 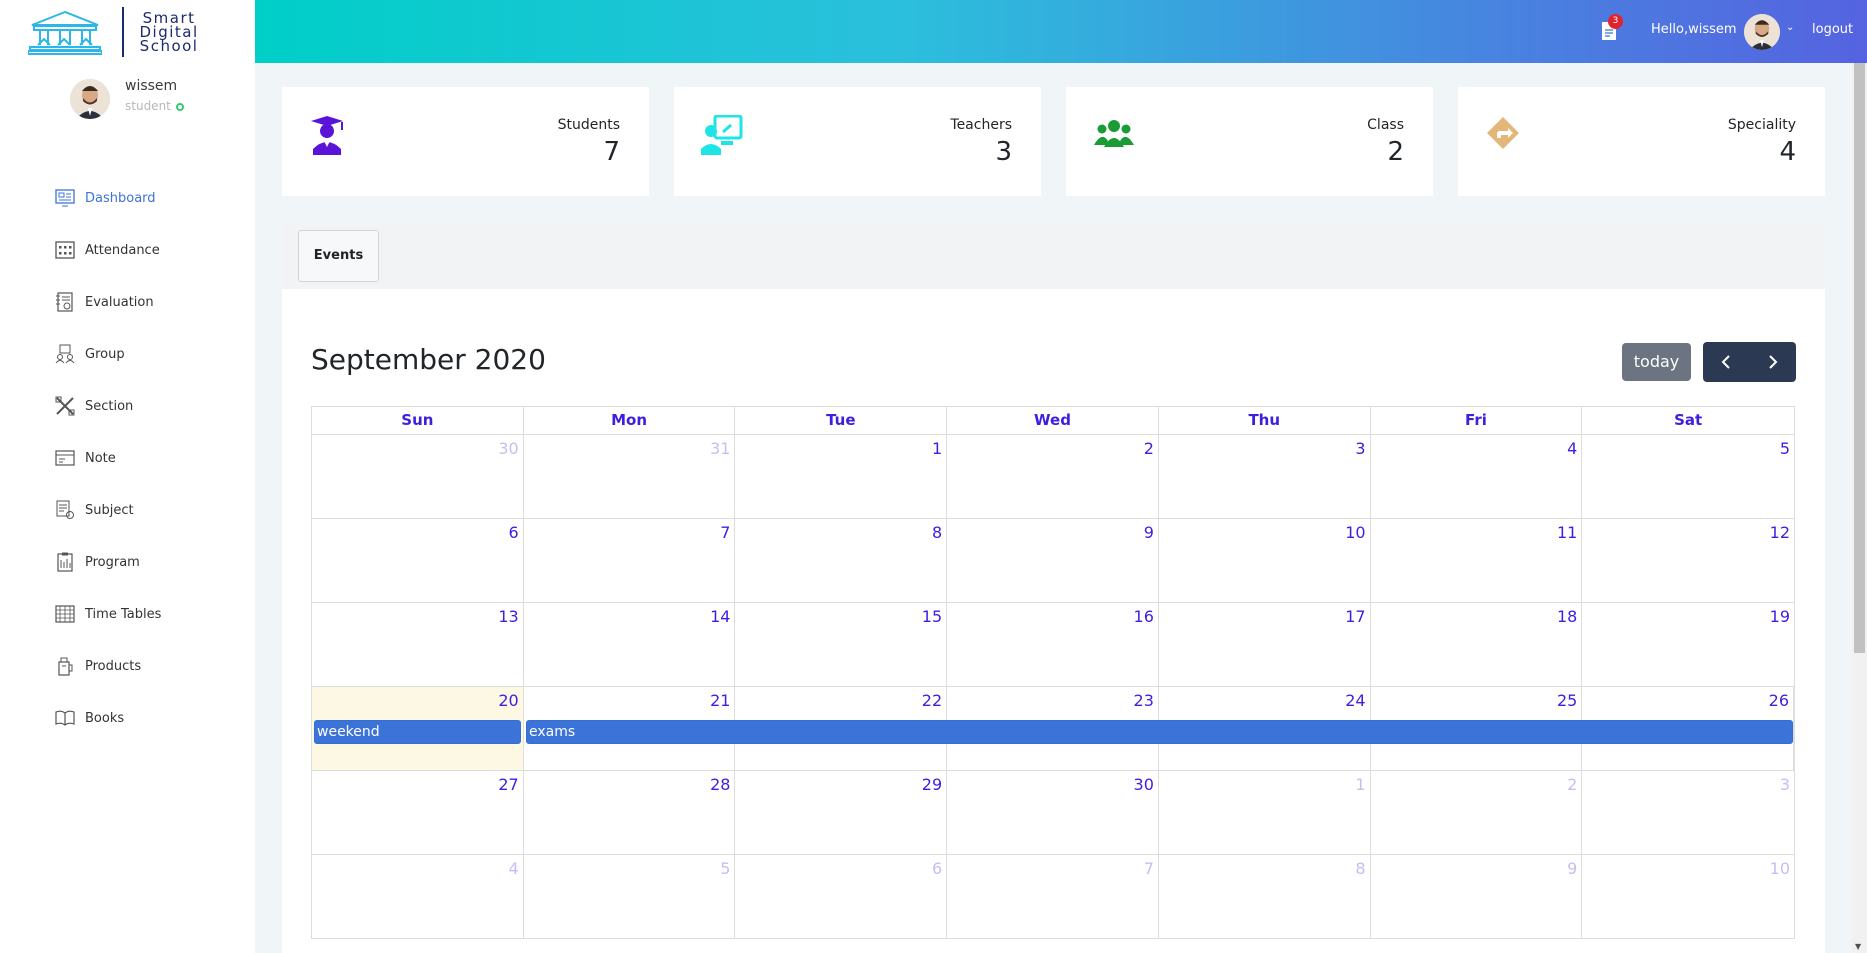 What do you see at coordinates (127, 250) in the screenshot?
I see `sidebar-item-attendance: Attendance` at bounding box center [127, 250].